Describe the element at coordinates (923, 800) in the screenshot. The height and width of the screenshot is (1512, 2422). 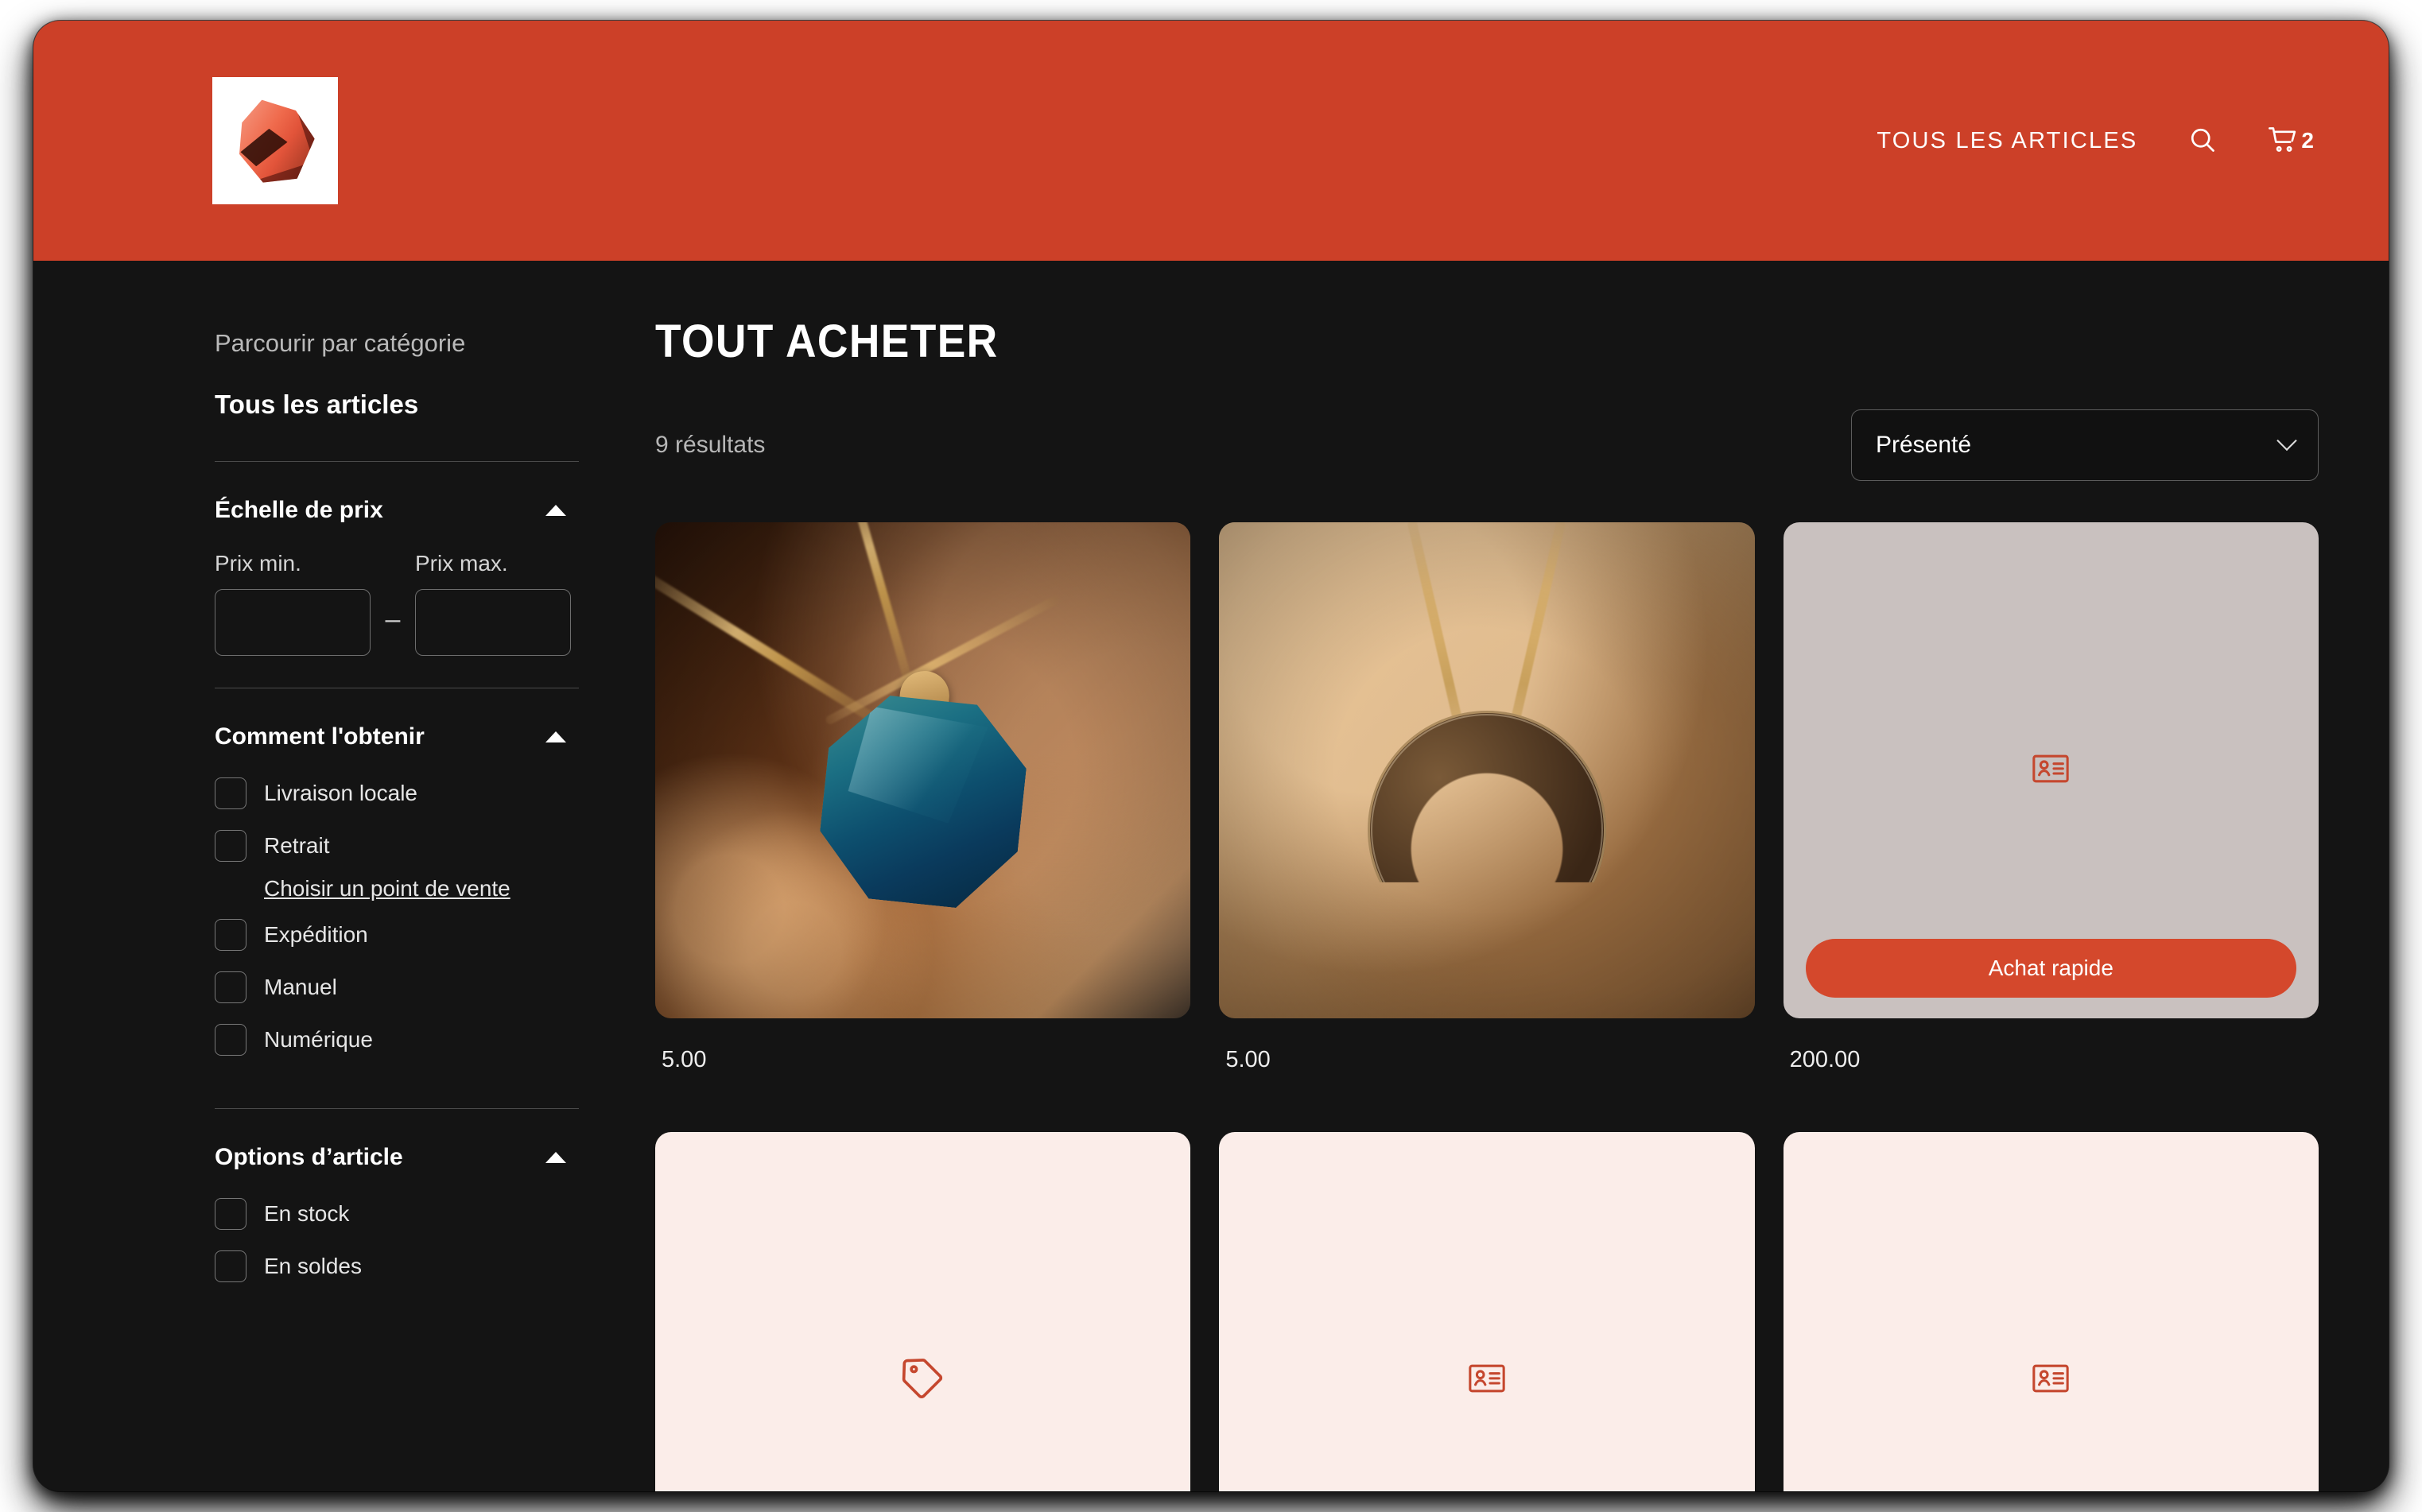
I see `teal-gemstone` at that location.